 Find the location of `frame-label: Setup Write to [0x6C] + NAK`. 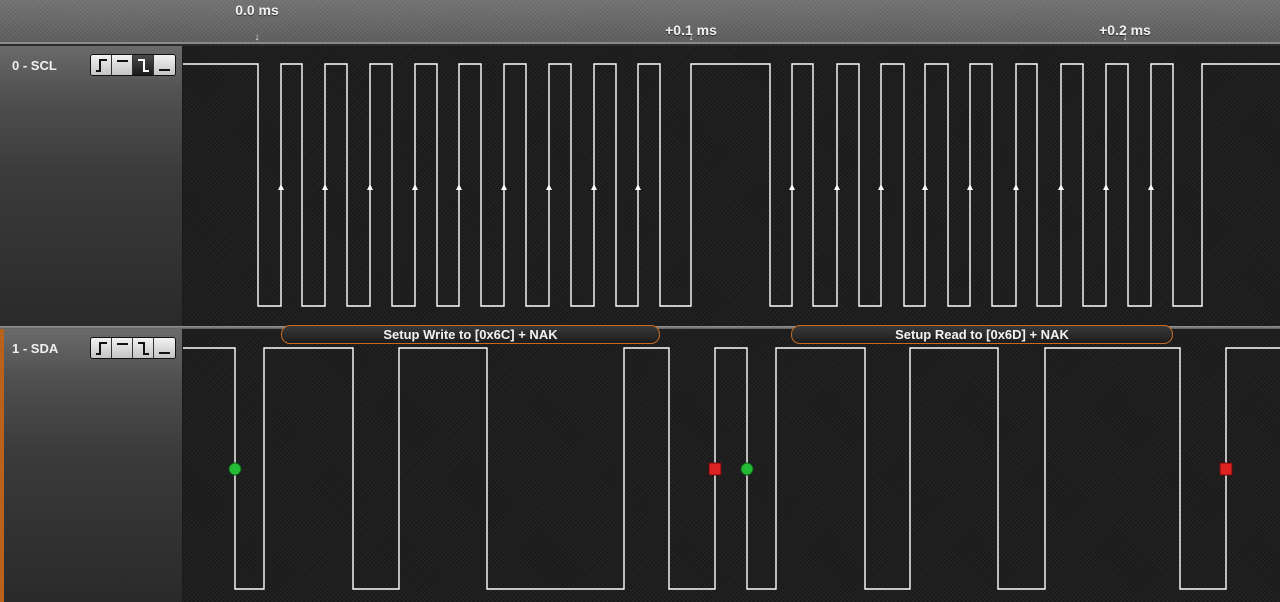

frame-label: Setup Write to [0x6C] + NAK is located at coordinates (470, 334).